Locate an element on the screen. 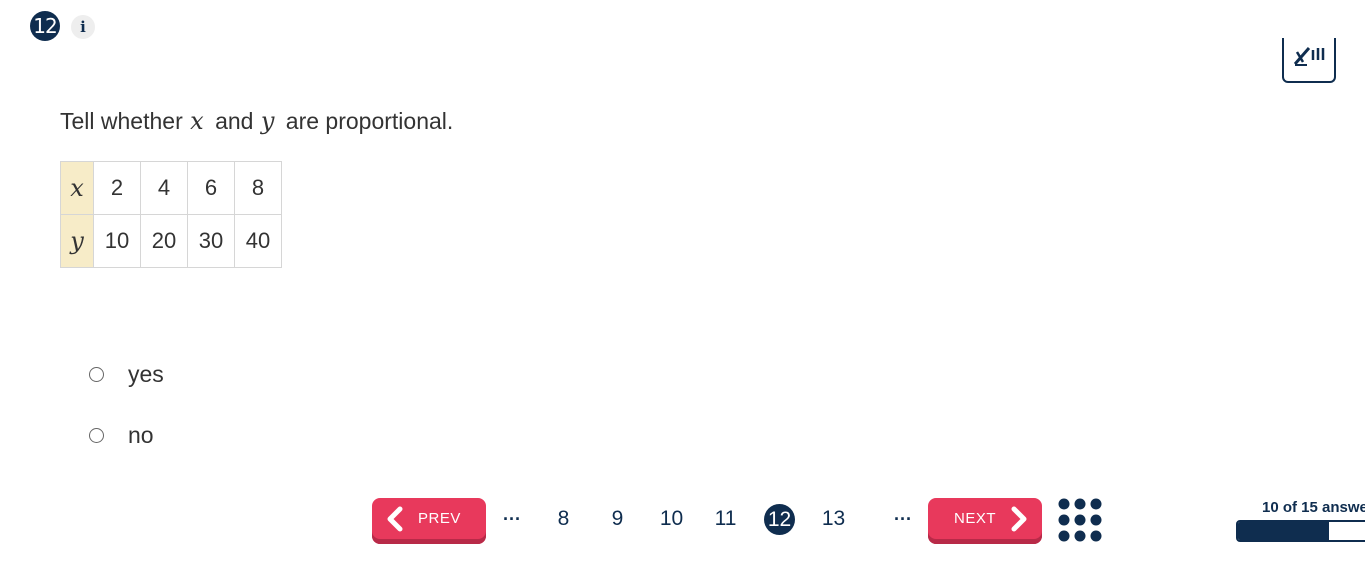  table-cell: 10 is located at coordinates (117, 241).